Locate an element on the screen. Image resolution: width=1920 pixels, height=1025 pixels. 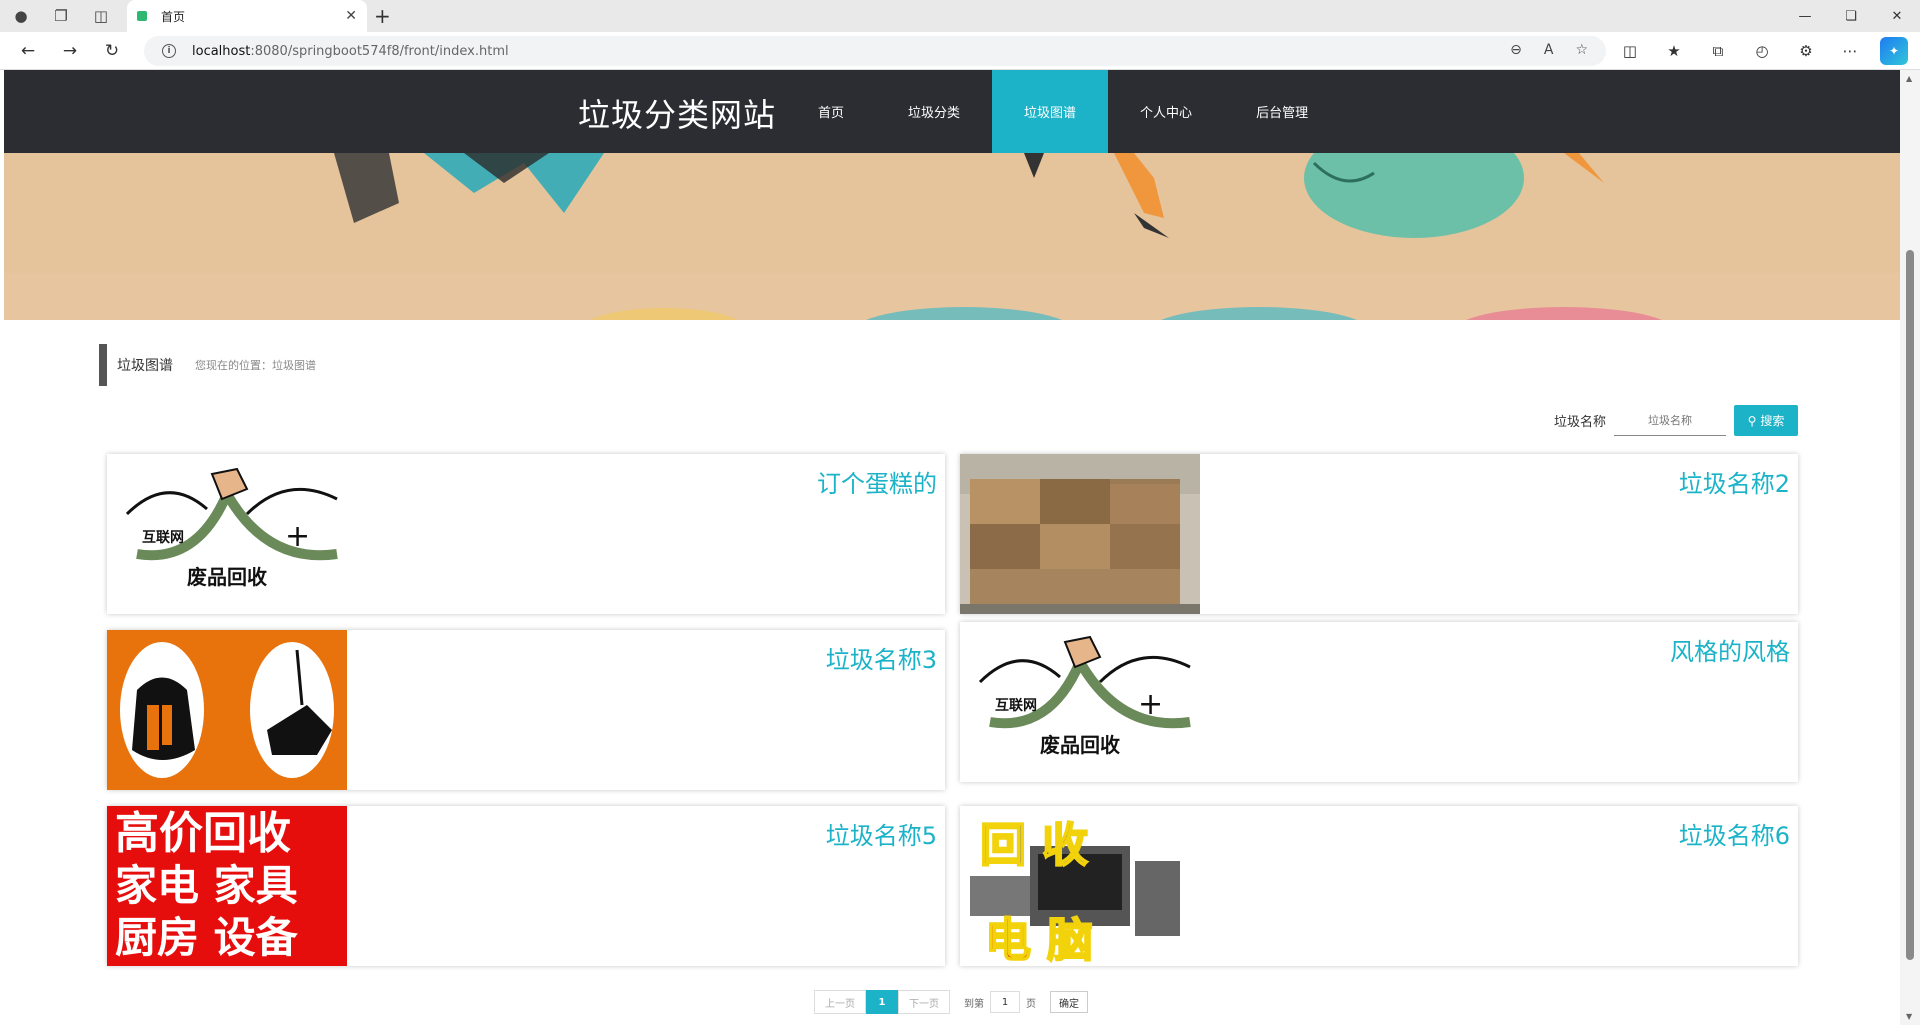
browser-tab: 首页 ✕ is located at coordinates (247, 16).